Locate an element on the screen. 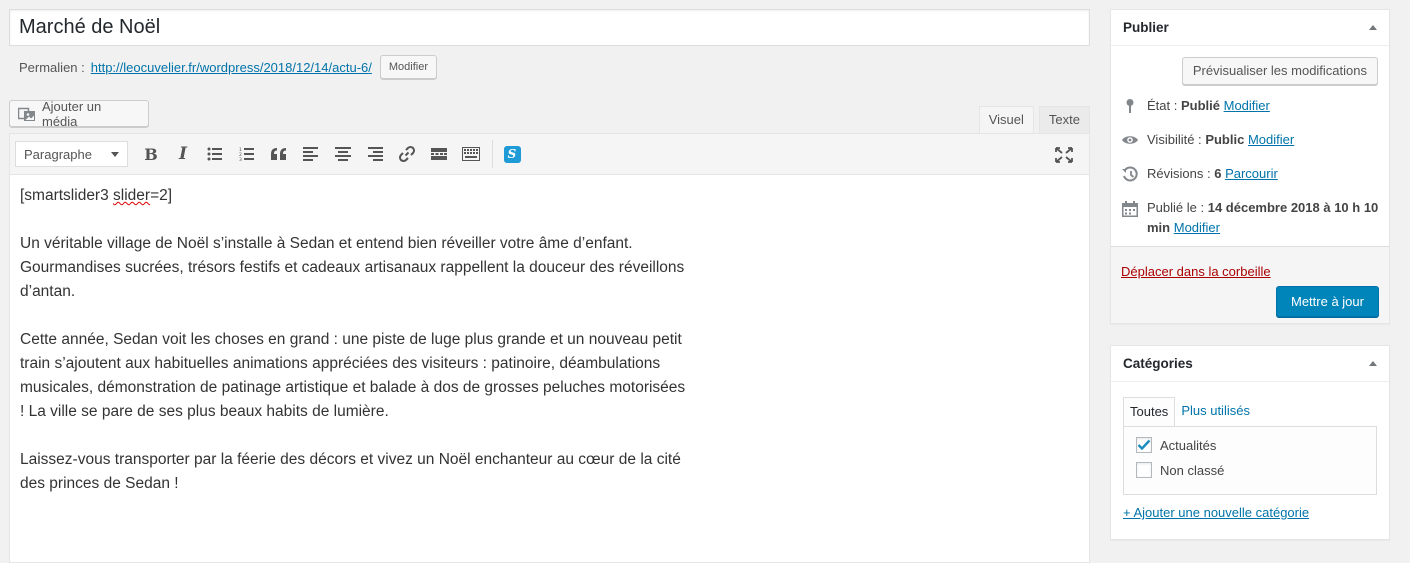 This screenshot has height=563, width=1410. editor-mode-tabs: Visuel Texte is located at coordinates (1034, 120).